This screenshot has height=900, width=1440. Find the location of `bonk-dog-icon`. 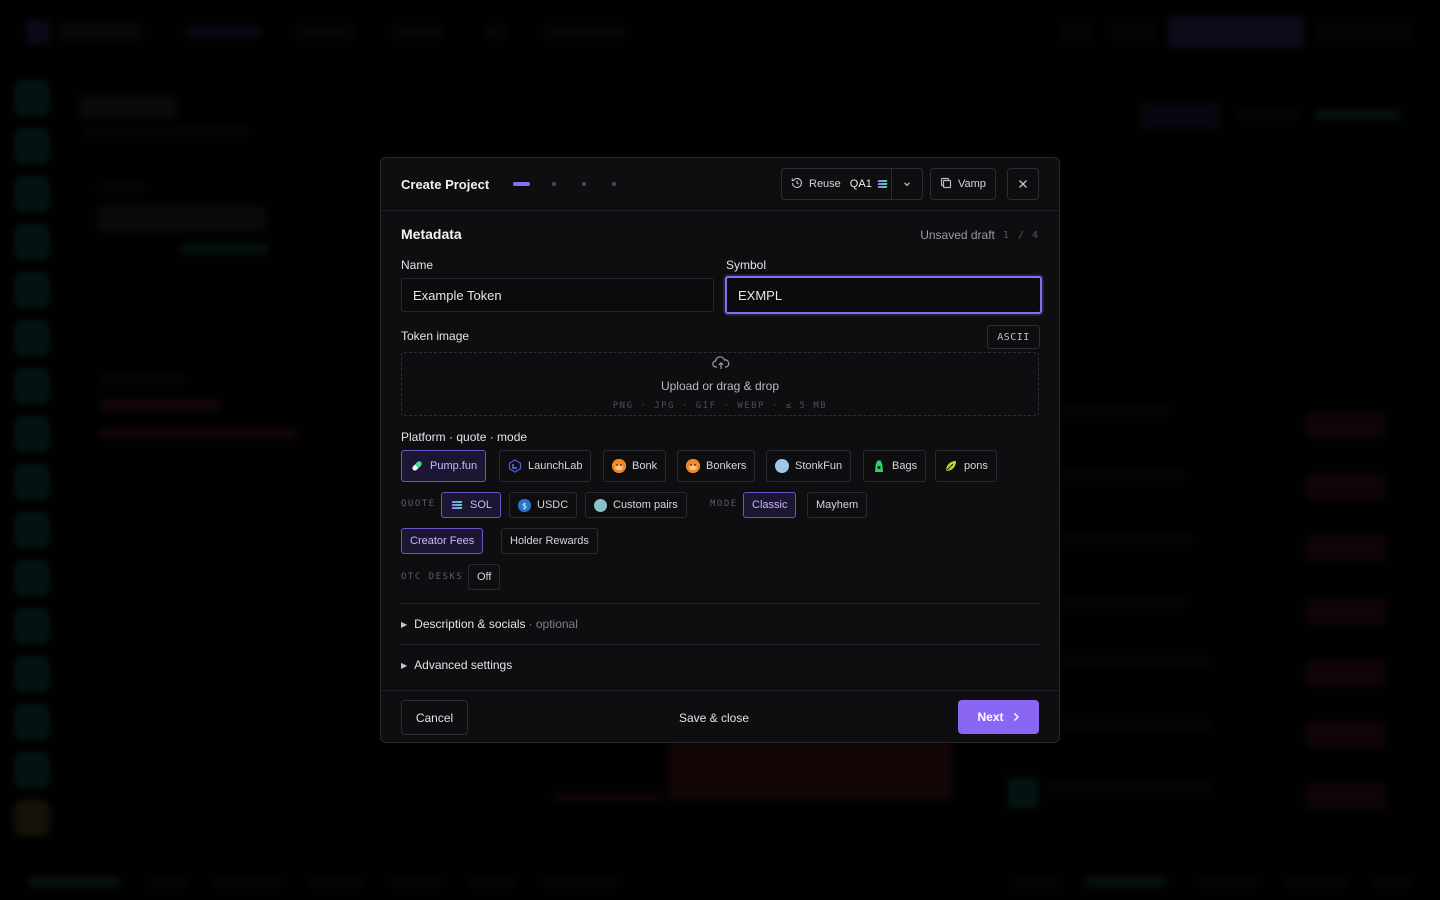

bonk-dog-icon is located at coordinates (619, 466).